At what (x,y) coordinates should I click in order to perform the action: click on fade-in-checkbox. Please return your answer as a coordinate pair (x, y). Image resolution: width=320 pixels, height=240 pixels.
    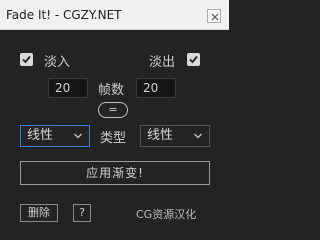
    Looking at the image, I should click on (26, 59).